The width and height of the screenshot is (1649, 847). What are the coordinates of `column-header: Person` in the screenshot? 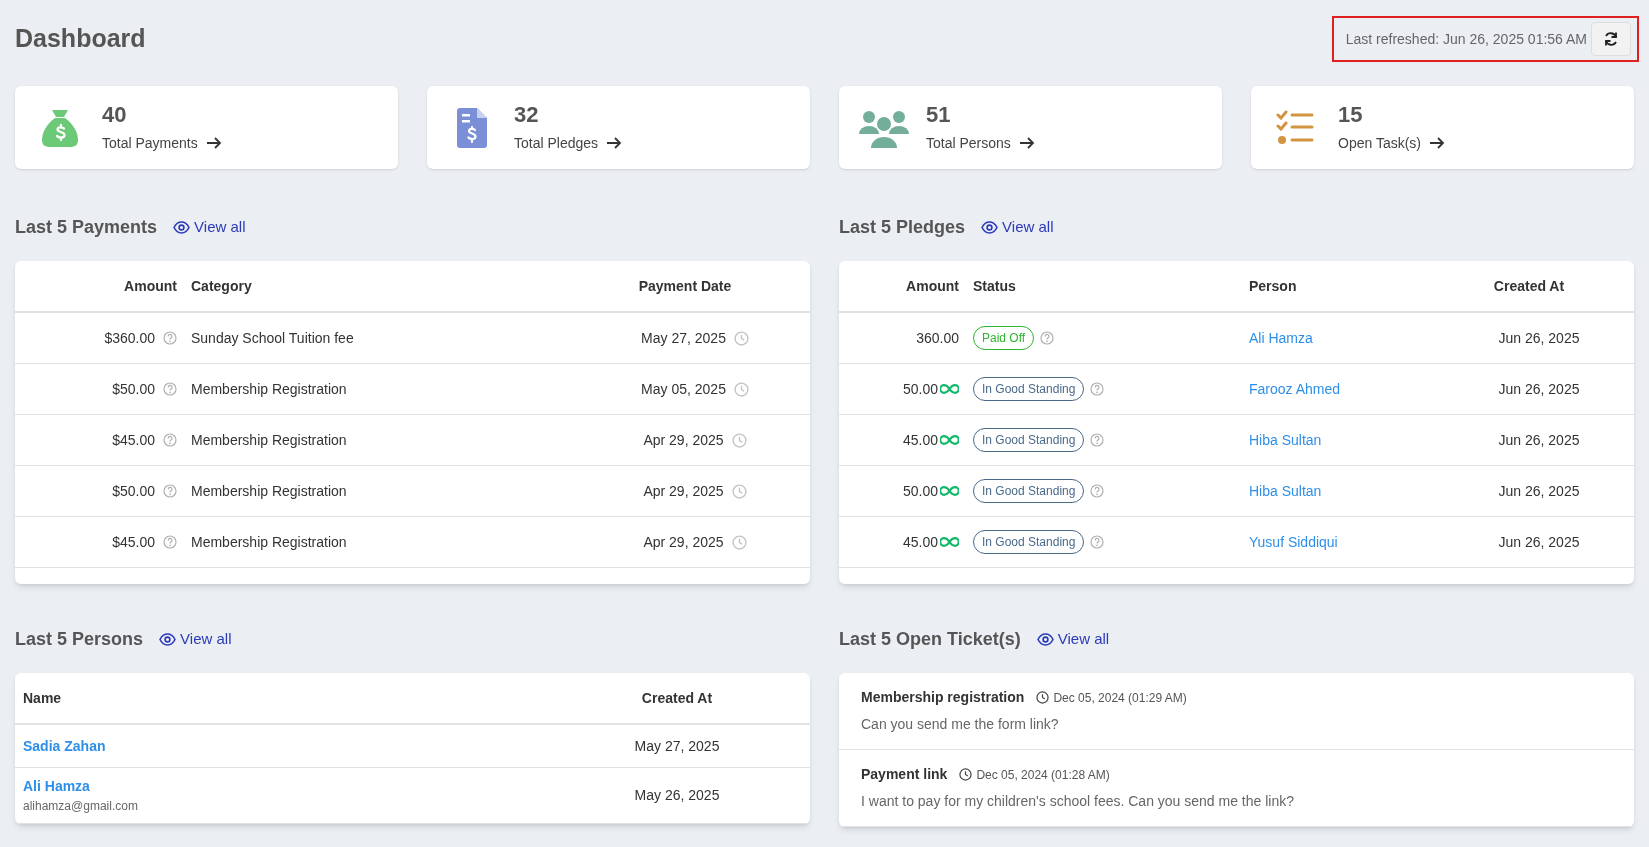 It's located at (1273, 286).